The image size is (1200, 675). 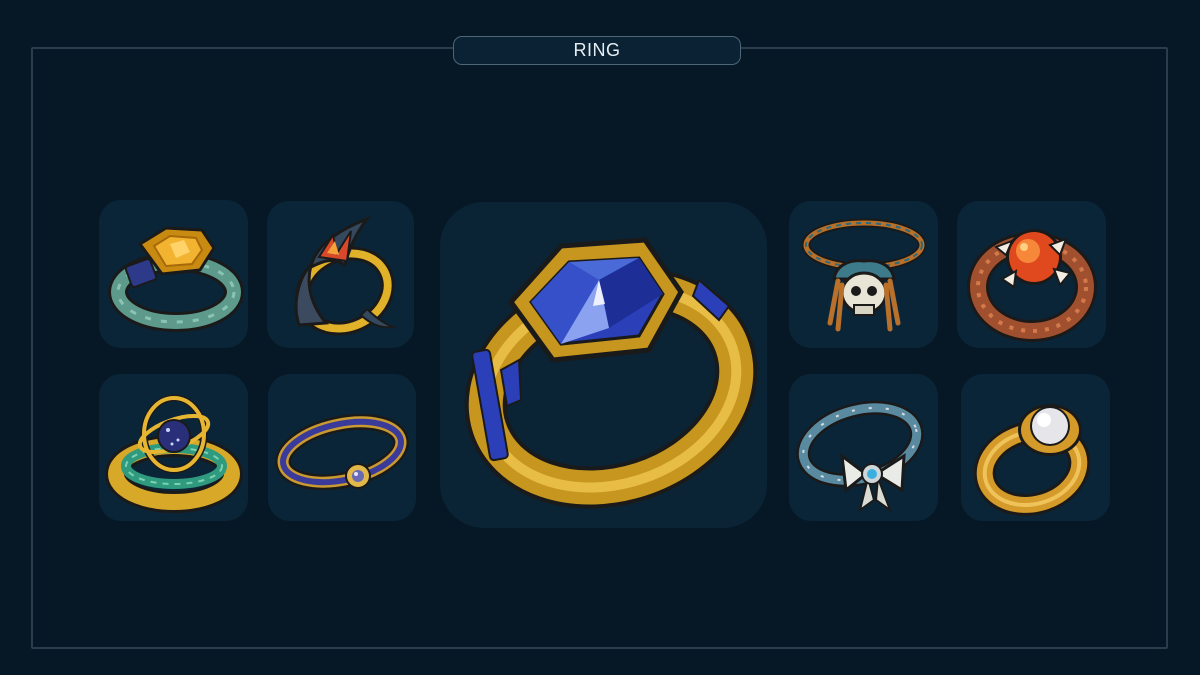 I want to click on tortoise-shell-ring-icon, so click(x=175, y=279).